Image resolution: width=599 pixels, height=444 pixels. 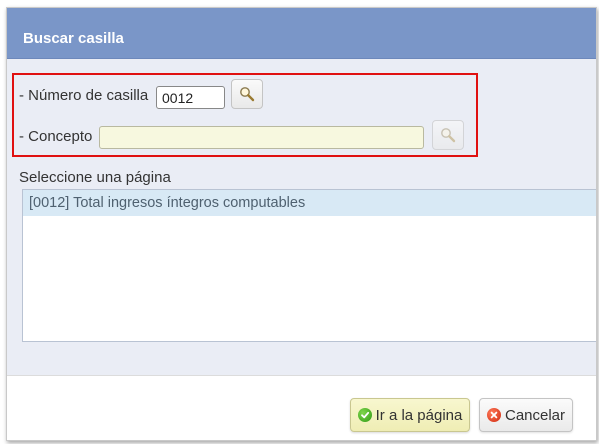 I want to click on concepto-input, so click(x=261, y=137).